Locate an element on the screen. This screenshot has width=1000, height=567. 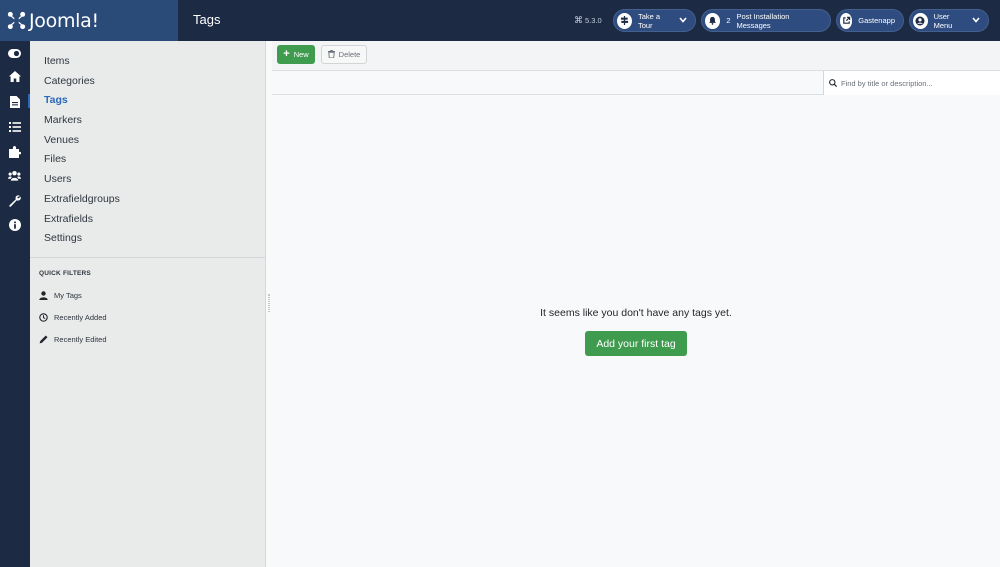
sidebar-item-items: Items is located at coordinates (82, 63).